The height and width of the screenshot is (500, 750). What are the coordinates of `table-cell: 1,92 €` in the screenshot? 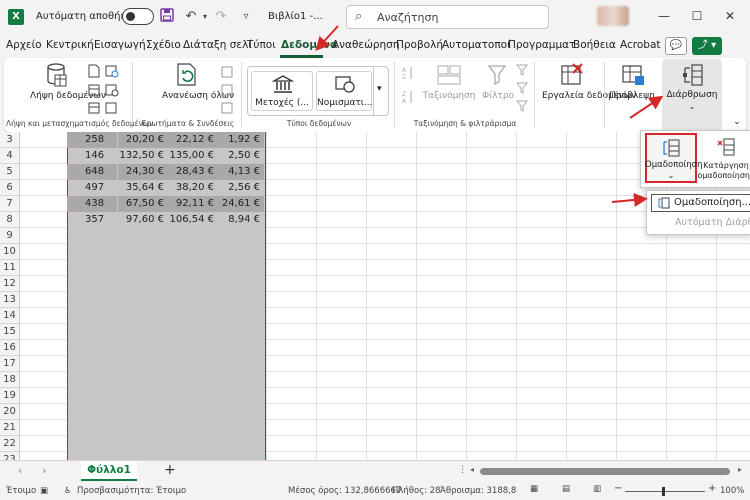 It's located at (241, 140).